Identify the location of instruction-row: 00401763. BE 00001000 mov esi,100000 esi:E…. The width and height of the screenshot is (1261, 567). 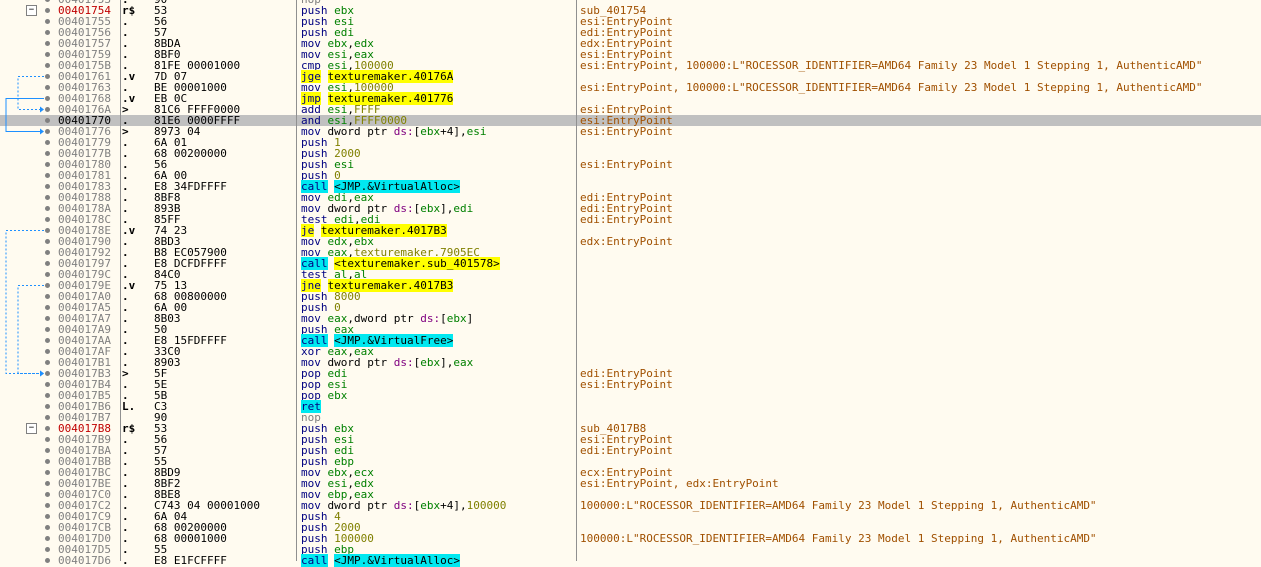
(630, 87).